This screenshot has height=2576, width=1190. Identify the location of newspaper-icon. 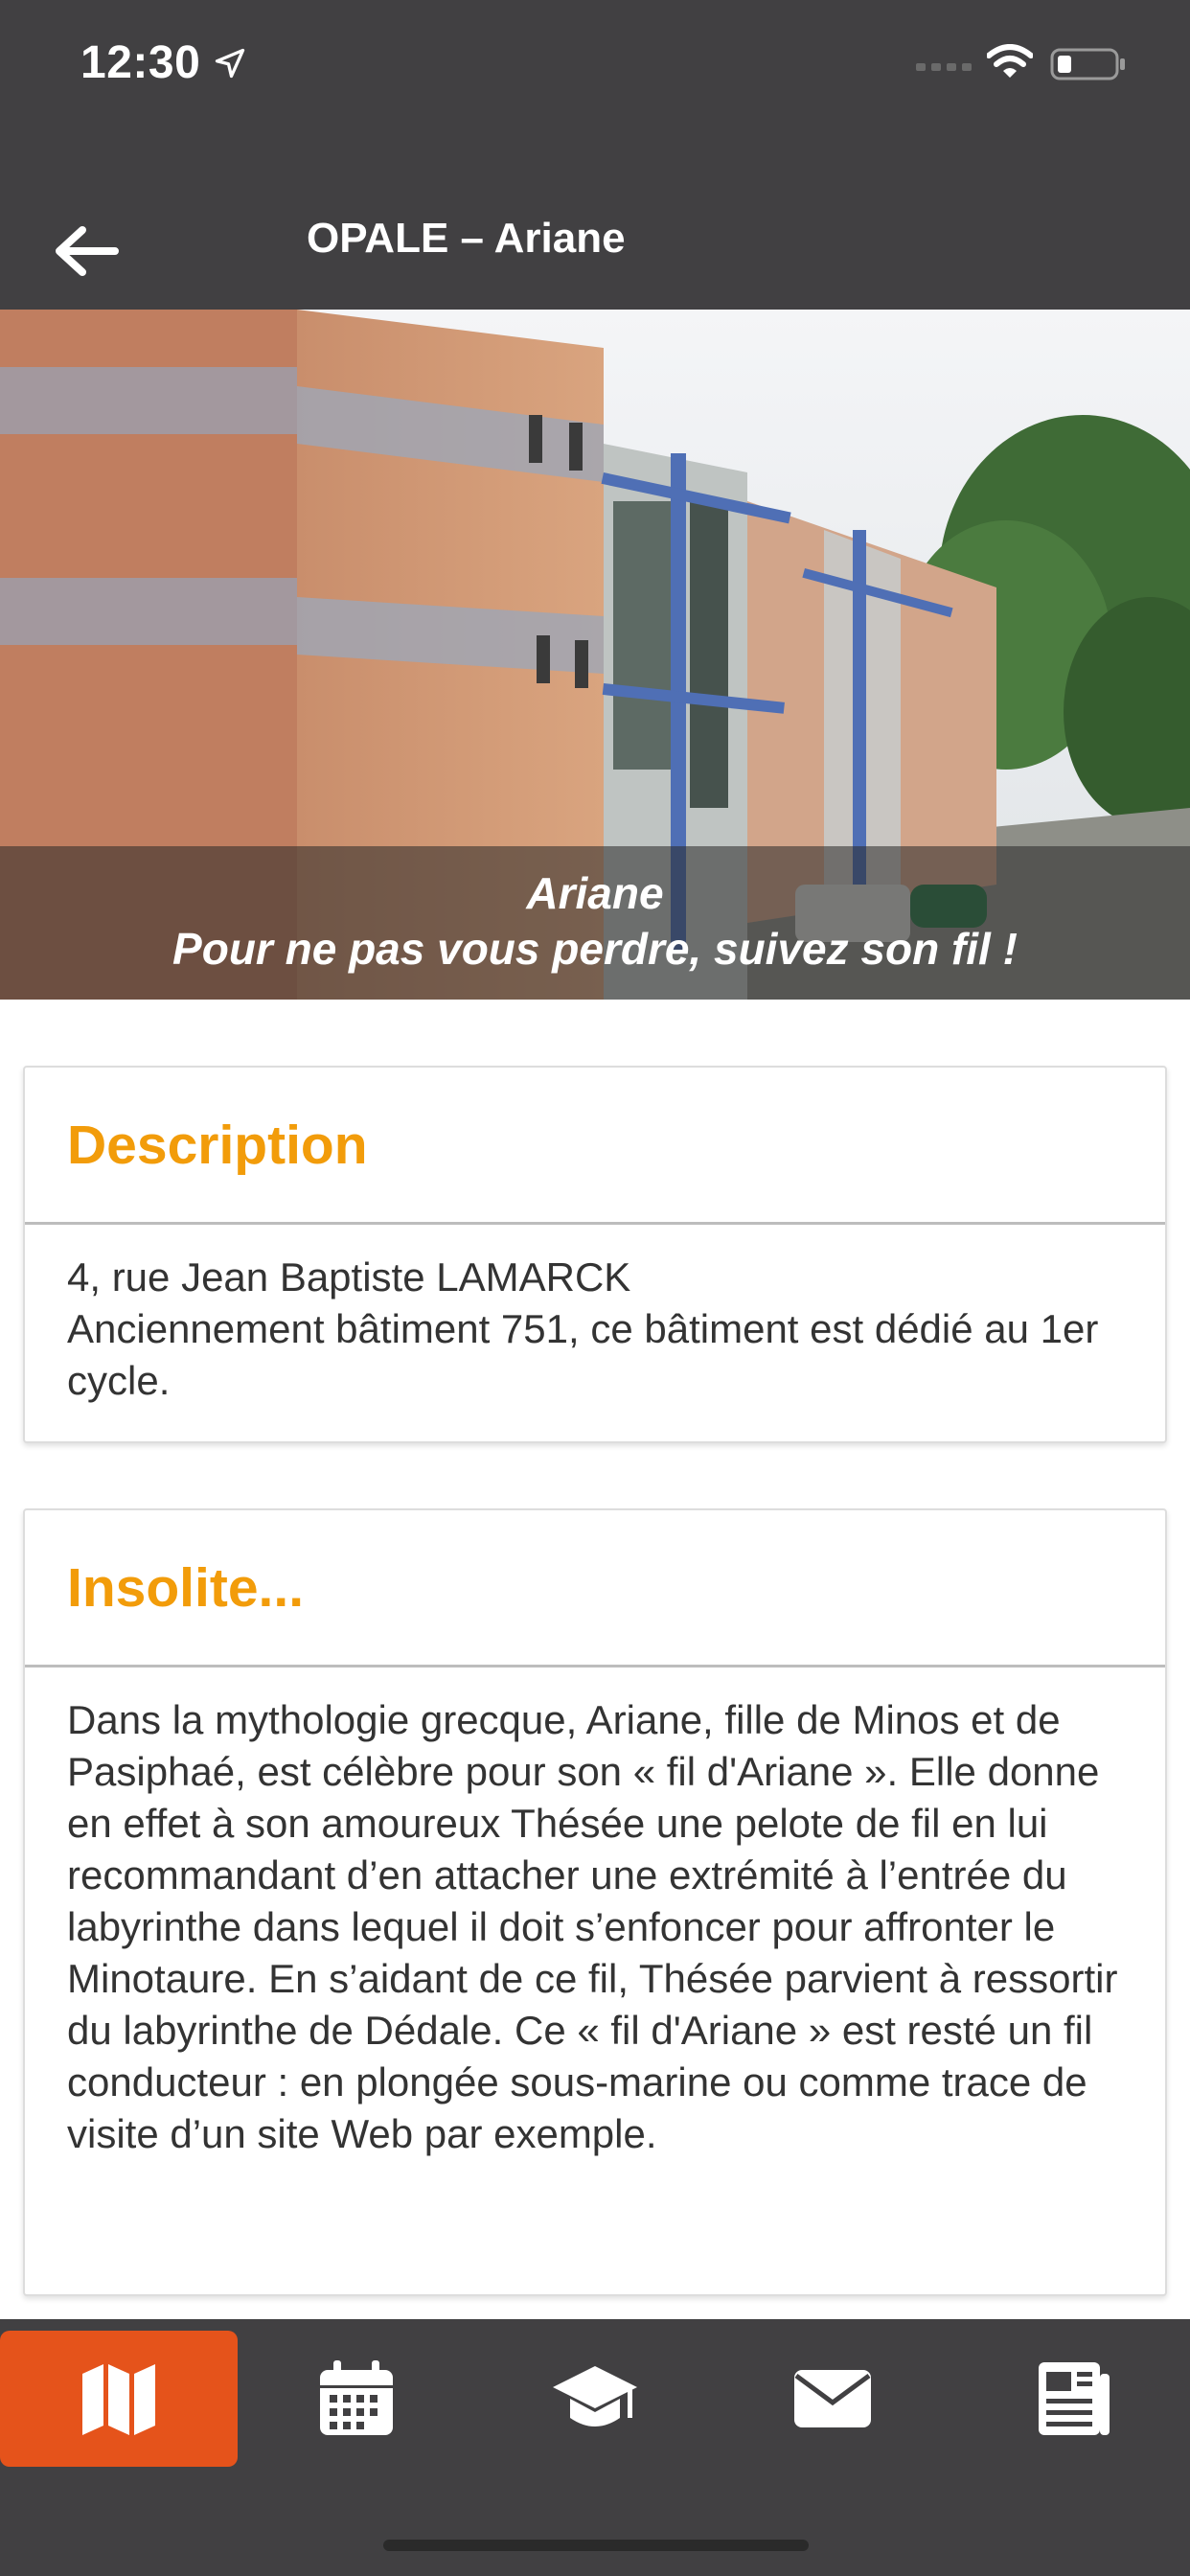
(1074, 2398).